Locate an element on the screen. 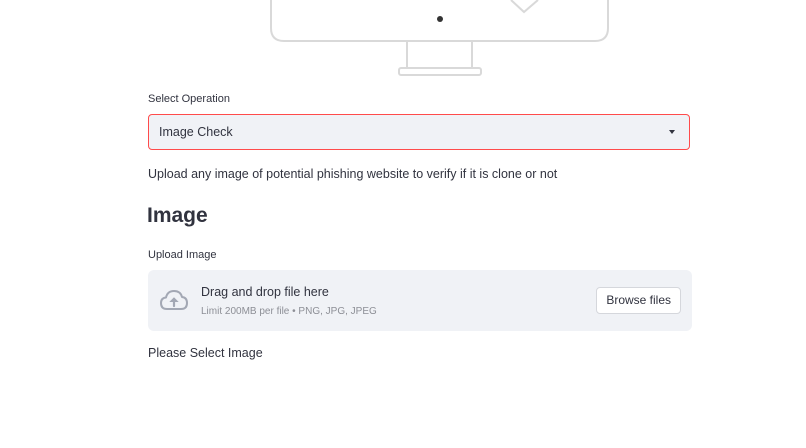 The height and width of the screenshot is (448, 806). chevron-down-icon is located at coordinates (672, 132).